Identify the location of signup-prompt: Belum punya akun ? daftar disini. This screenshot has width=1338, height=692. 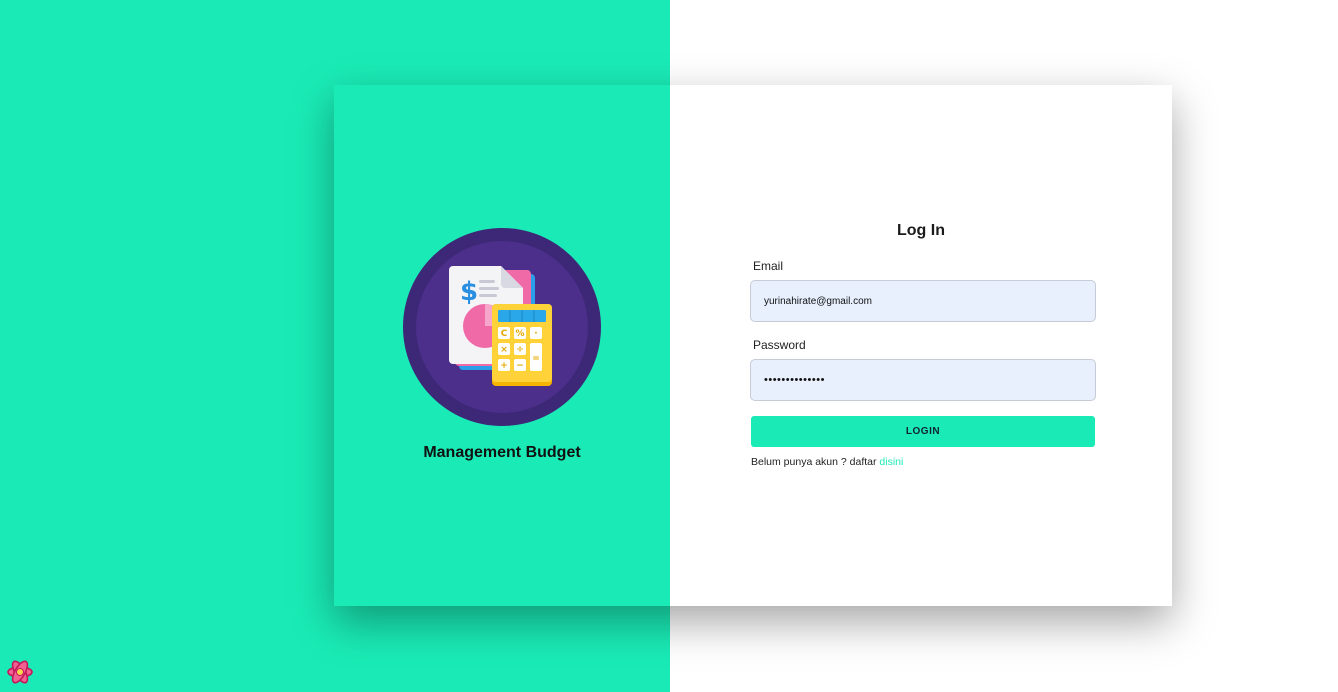
(827, 462).